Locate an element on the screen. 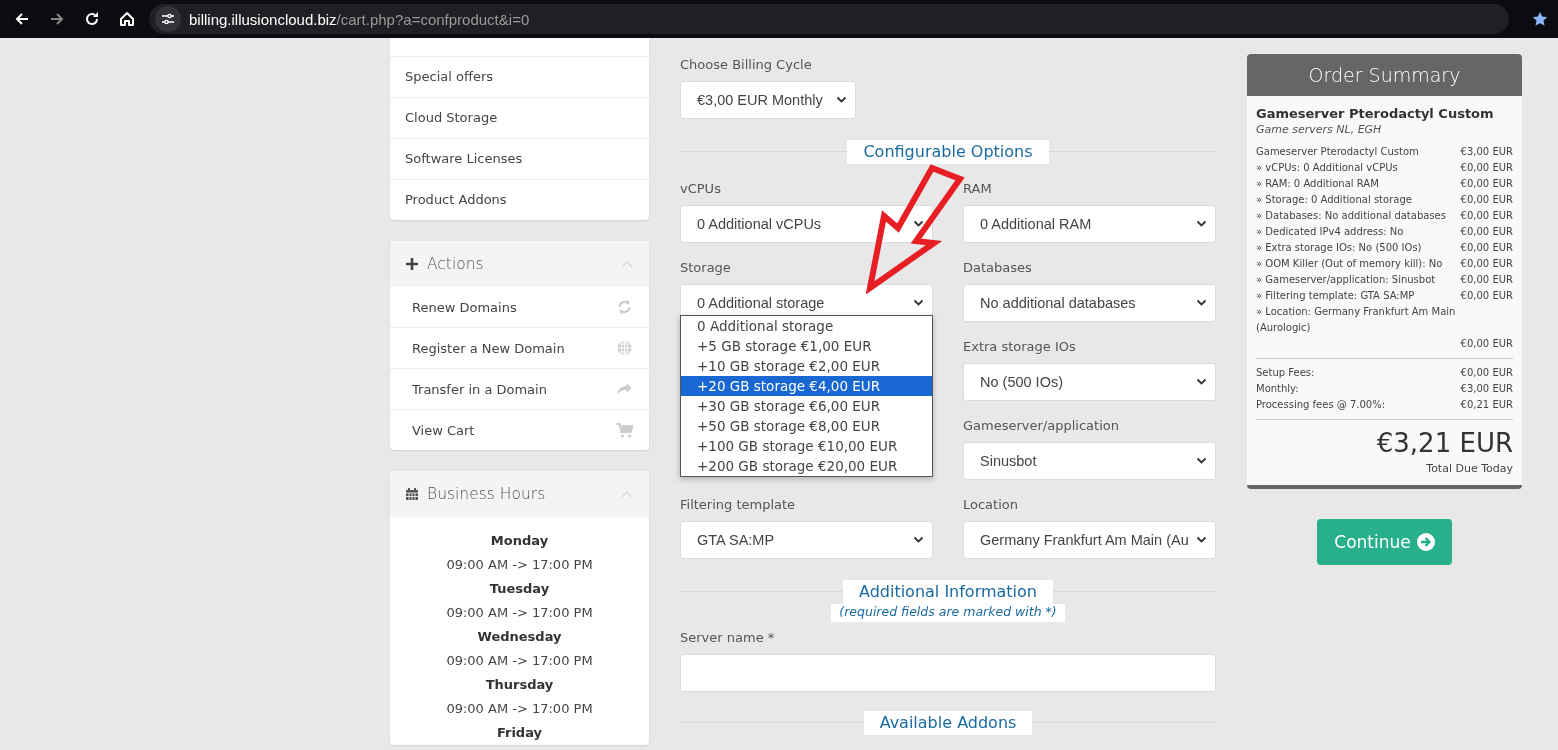  dropdown-field: €3,00 EUR Monthly is located at coordinates (768, 100).